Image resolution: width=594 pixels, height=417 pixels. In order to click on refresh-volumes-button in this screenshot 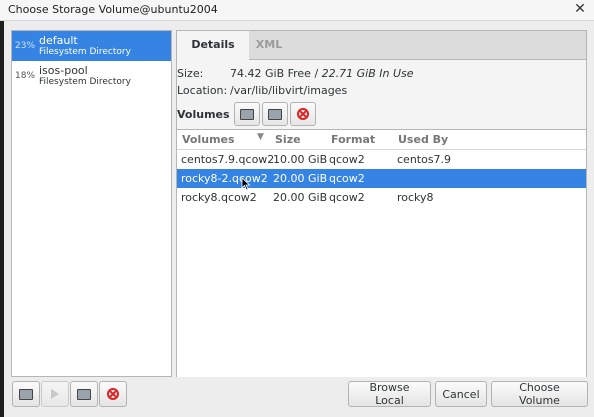, I will do `click(275, 114)`.